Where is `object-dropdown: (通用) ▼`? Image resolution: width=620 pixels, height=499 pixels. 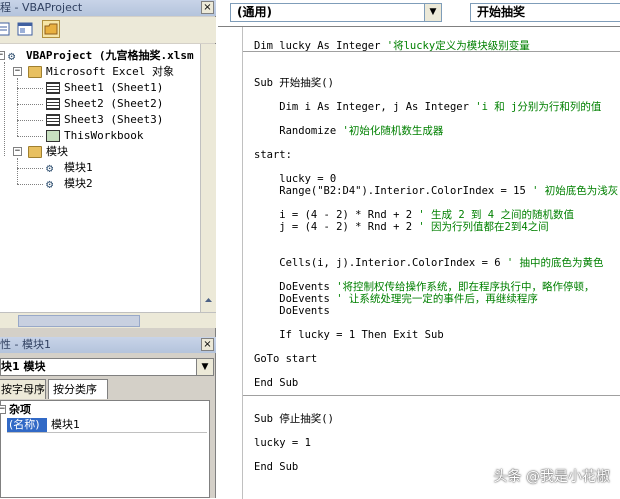
object-dropdown: (通用) ▼ is located at coordinates (336, 12).